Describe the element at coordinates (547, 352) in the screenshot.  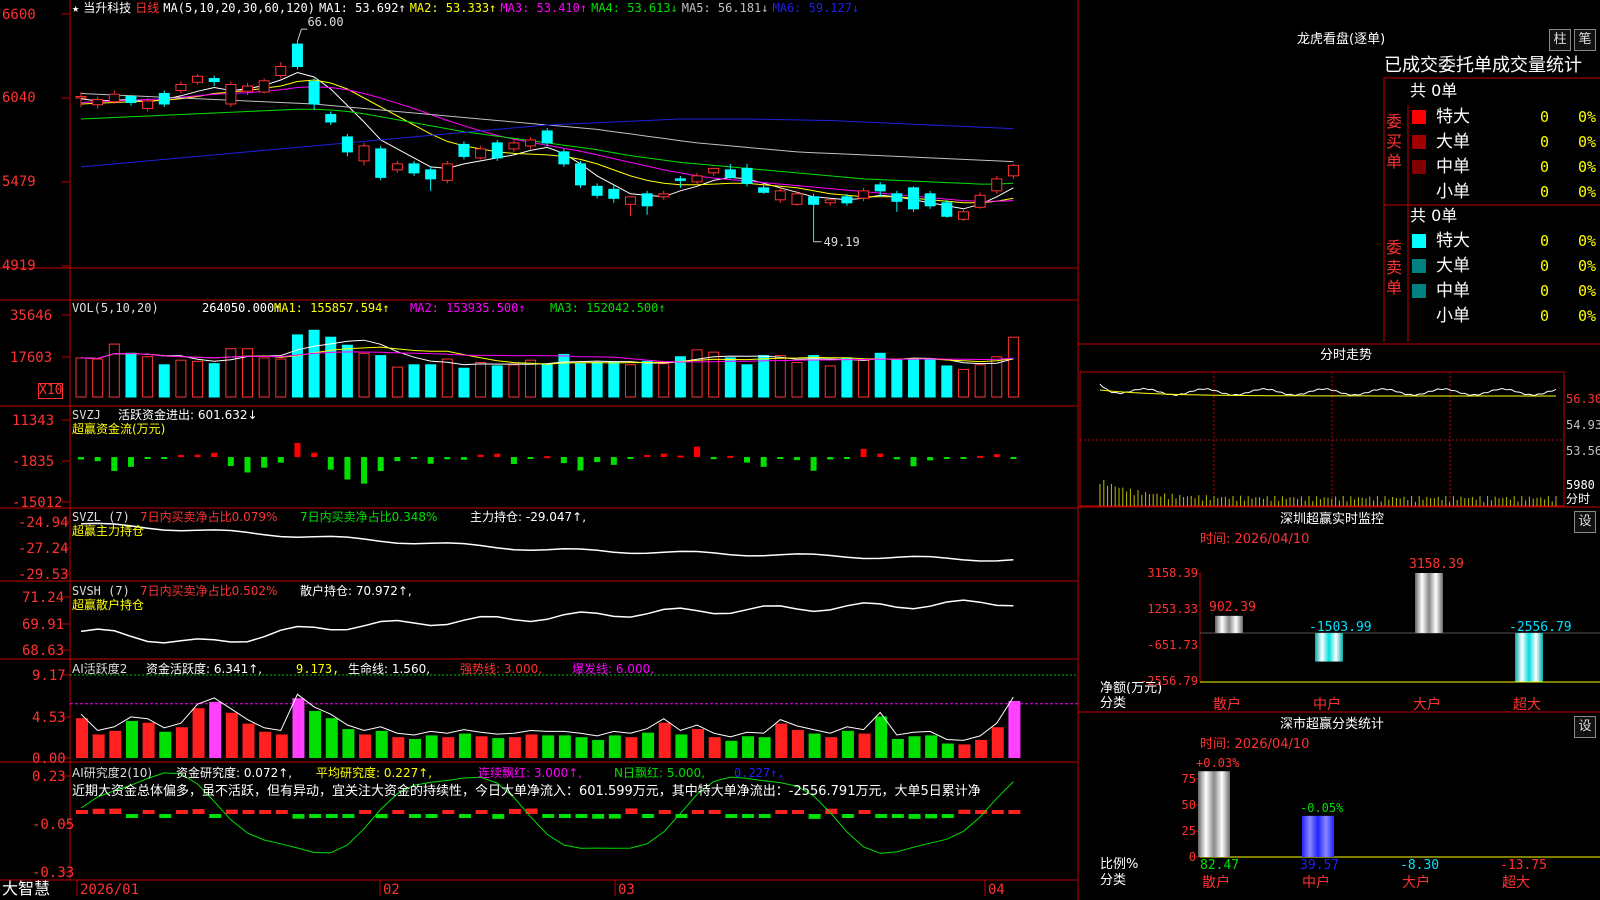
I see `vol-ma-line` at that location.